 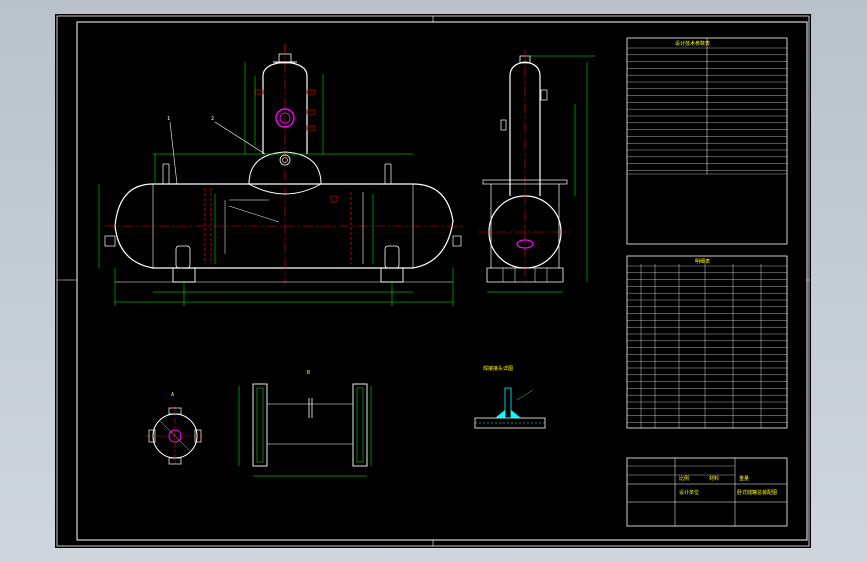 What do you see at coordinates (168, 119) in the screenshot?
I see `part-number-1: 1` at bounding box center [168, 119].